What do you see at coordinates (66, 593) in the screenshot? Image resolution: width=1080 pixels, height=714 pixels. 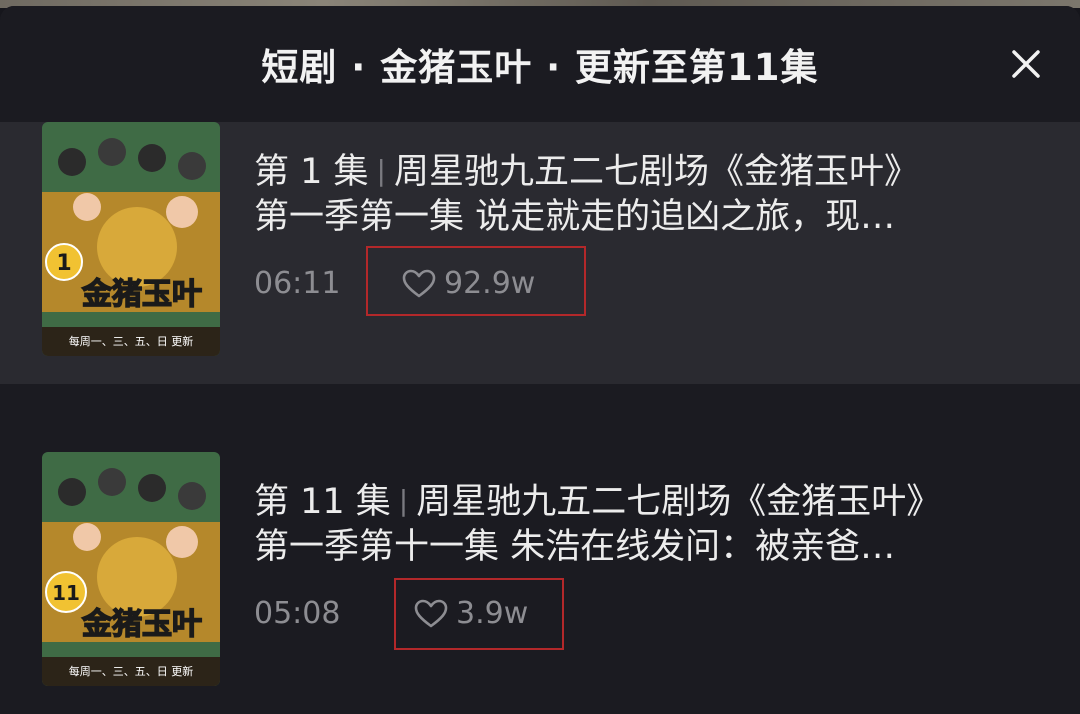 I see `thumb-badge: 11` at bounding box center [66, 593].